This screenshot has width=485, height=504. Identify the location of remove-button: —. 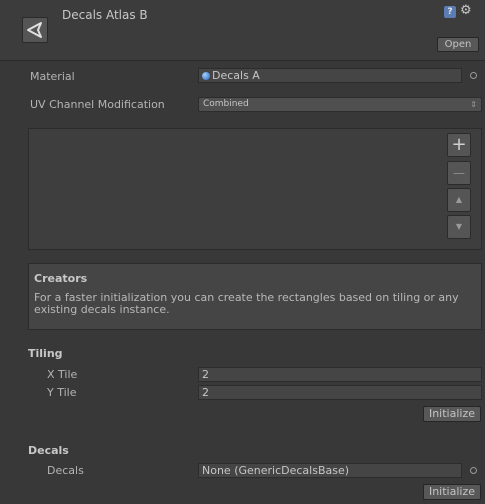
(459, 173).